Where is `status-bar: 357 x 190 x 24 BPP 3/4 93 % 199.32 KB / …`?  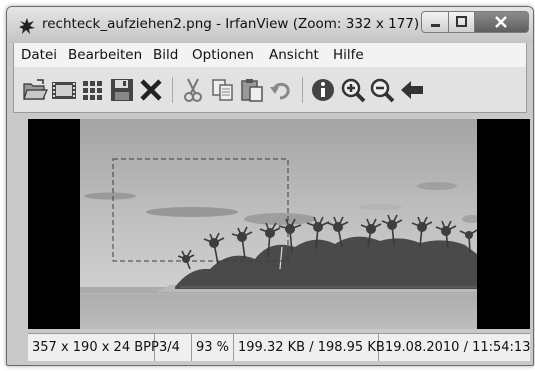
status-bar: 357 x 190 x 24 BPP 3/4 93 % 199.32 KB / … is located at coordinates (279, 347).